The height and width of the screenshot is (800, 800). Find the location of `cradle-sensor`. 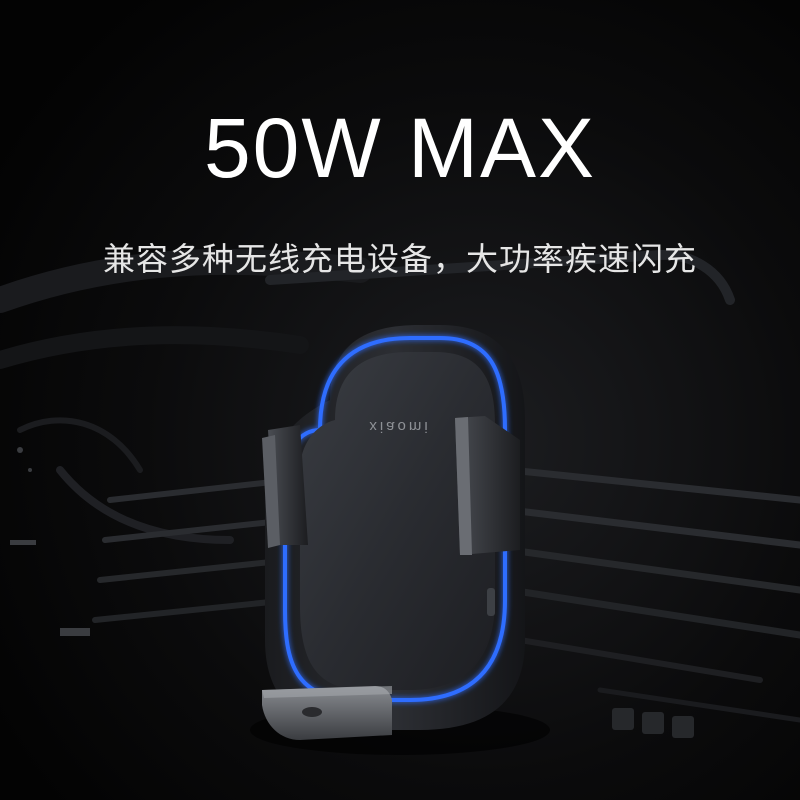

cradle-sensor is located at coordinates (312, 712).